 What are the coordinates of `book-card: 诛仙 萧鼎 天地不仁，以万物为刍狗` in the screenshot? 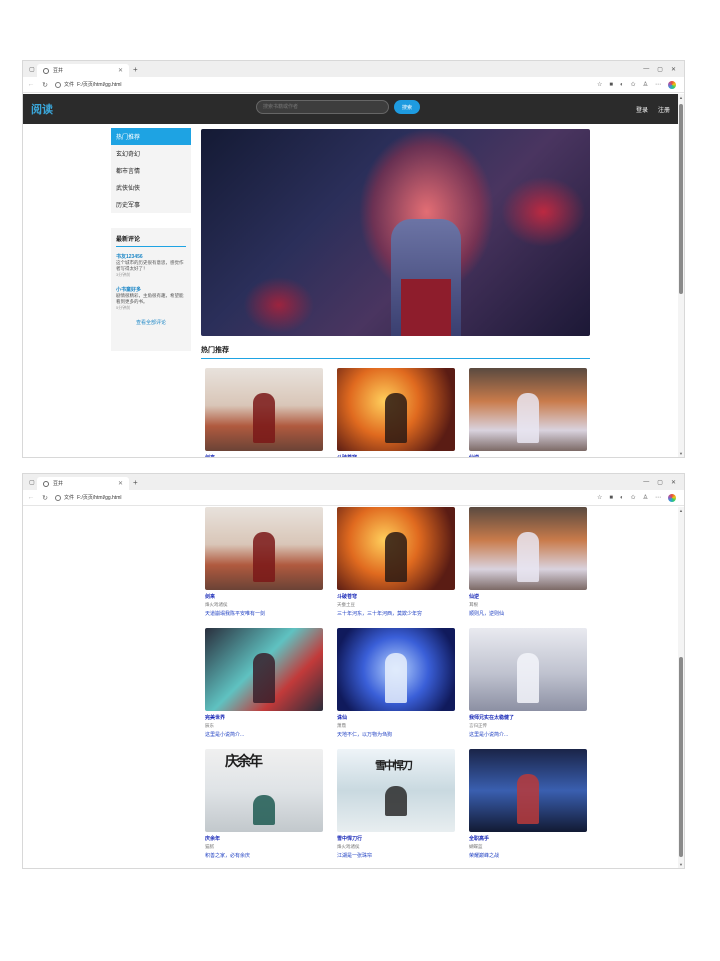 It's located at (396, 688).